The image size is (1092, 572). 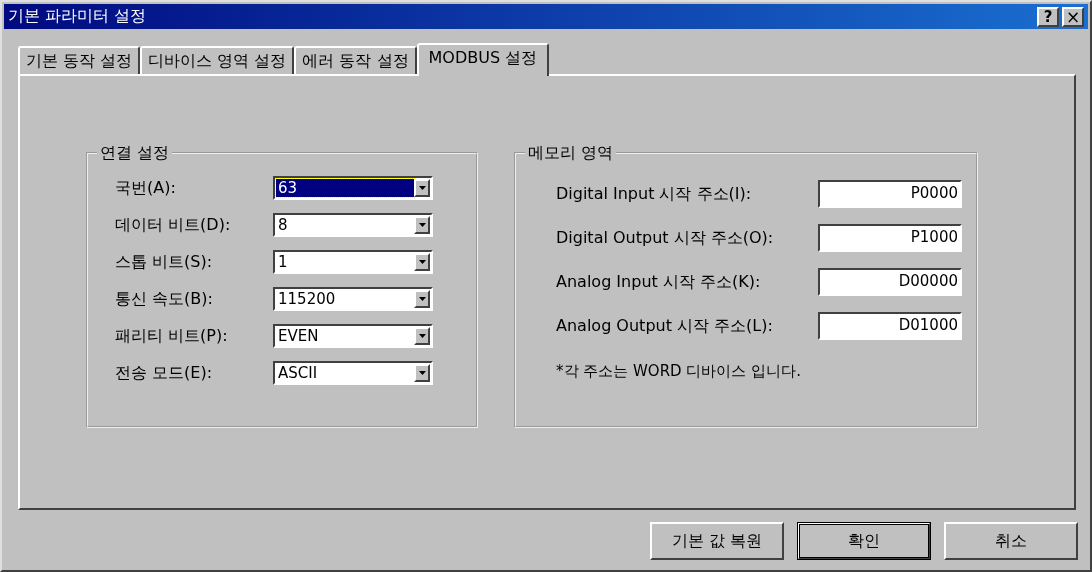 What do you see at coordinates (717, 541) in the screenshot?
I see `dialog-button: 기본 값 복원` at bounding box center [717, 541].